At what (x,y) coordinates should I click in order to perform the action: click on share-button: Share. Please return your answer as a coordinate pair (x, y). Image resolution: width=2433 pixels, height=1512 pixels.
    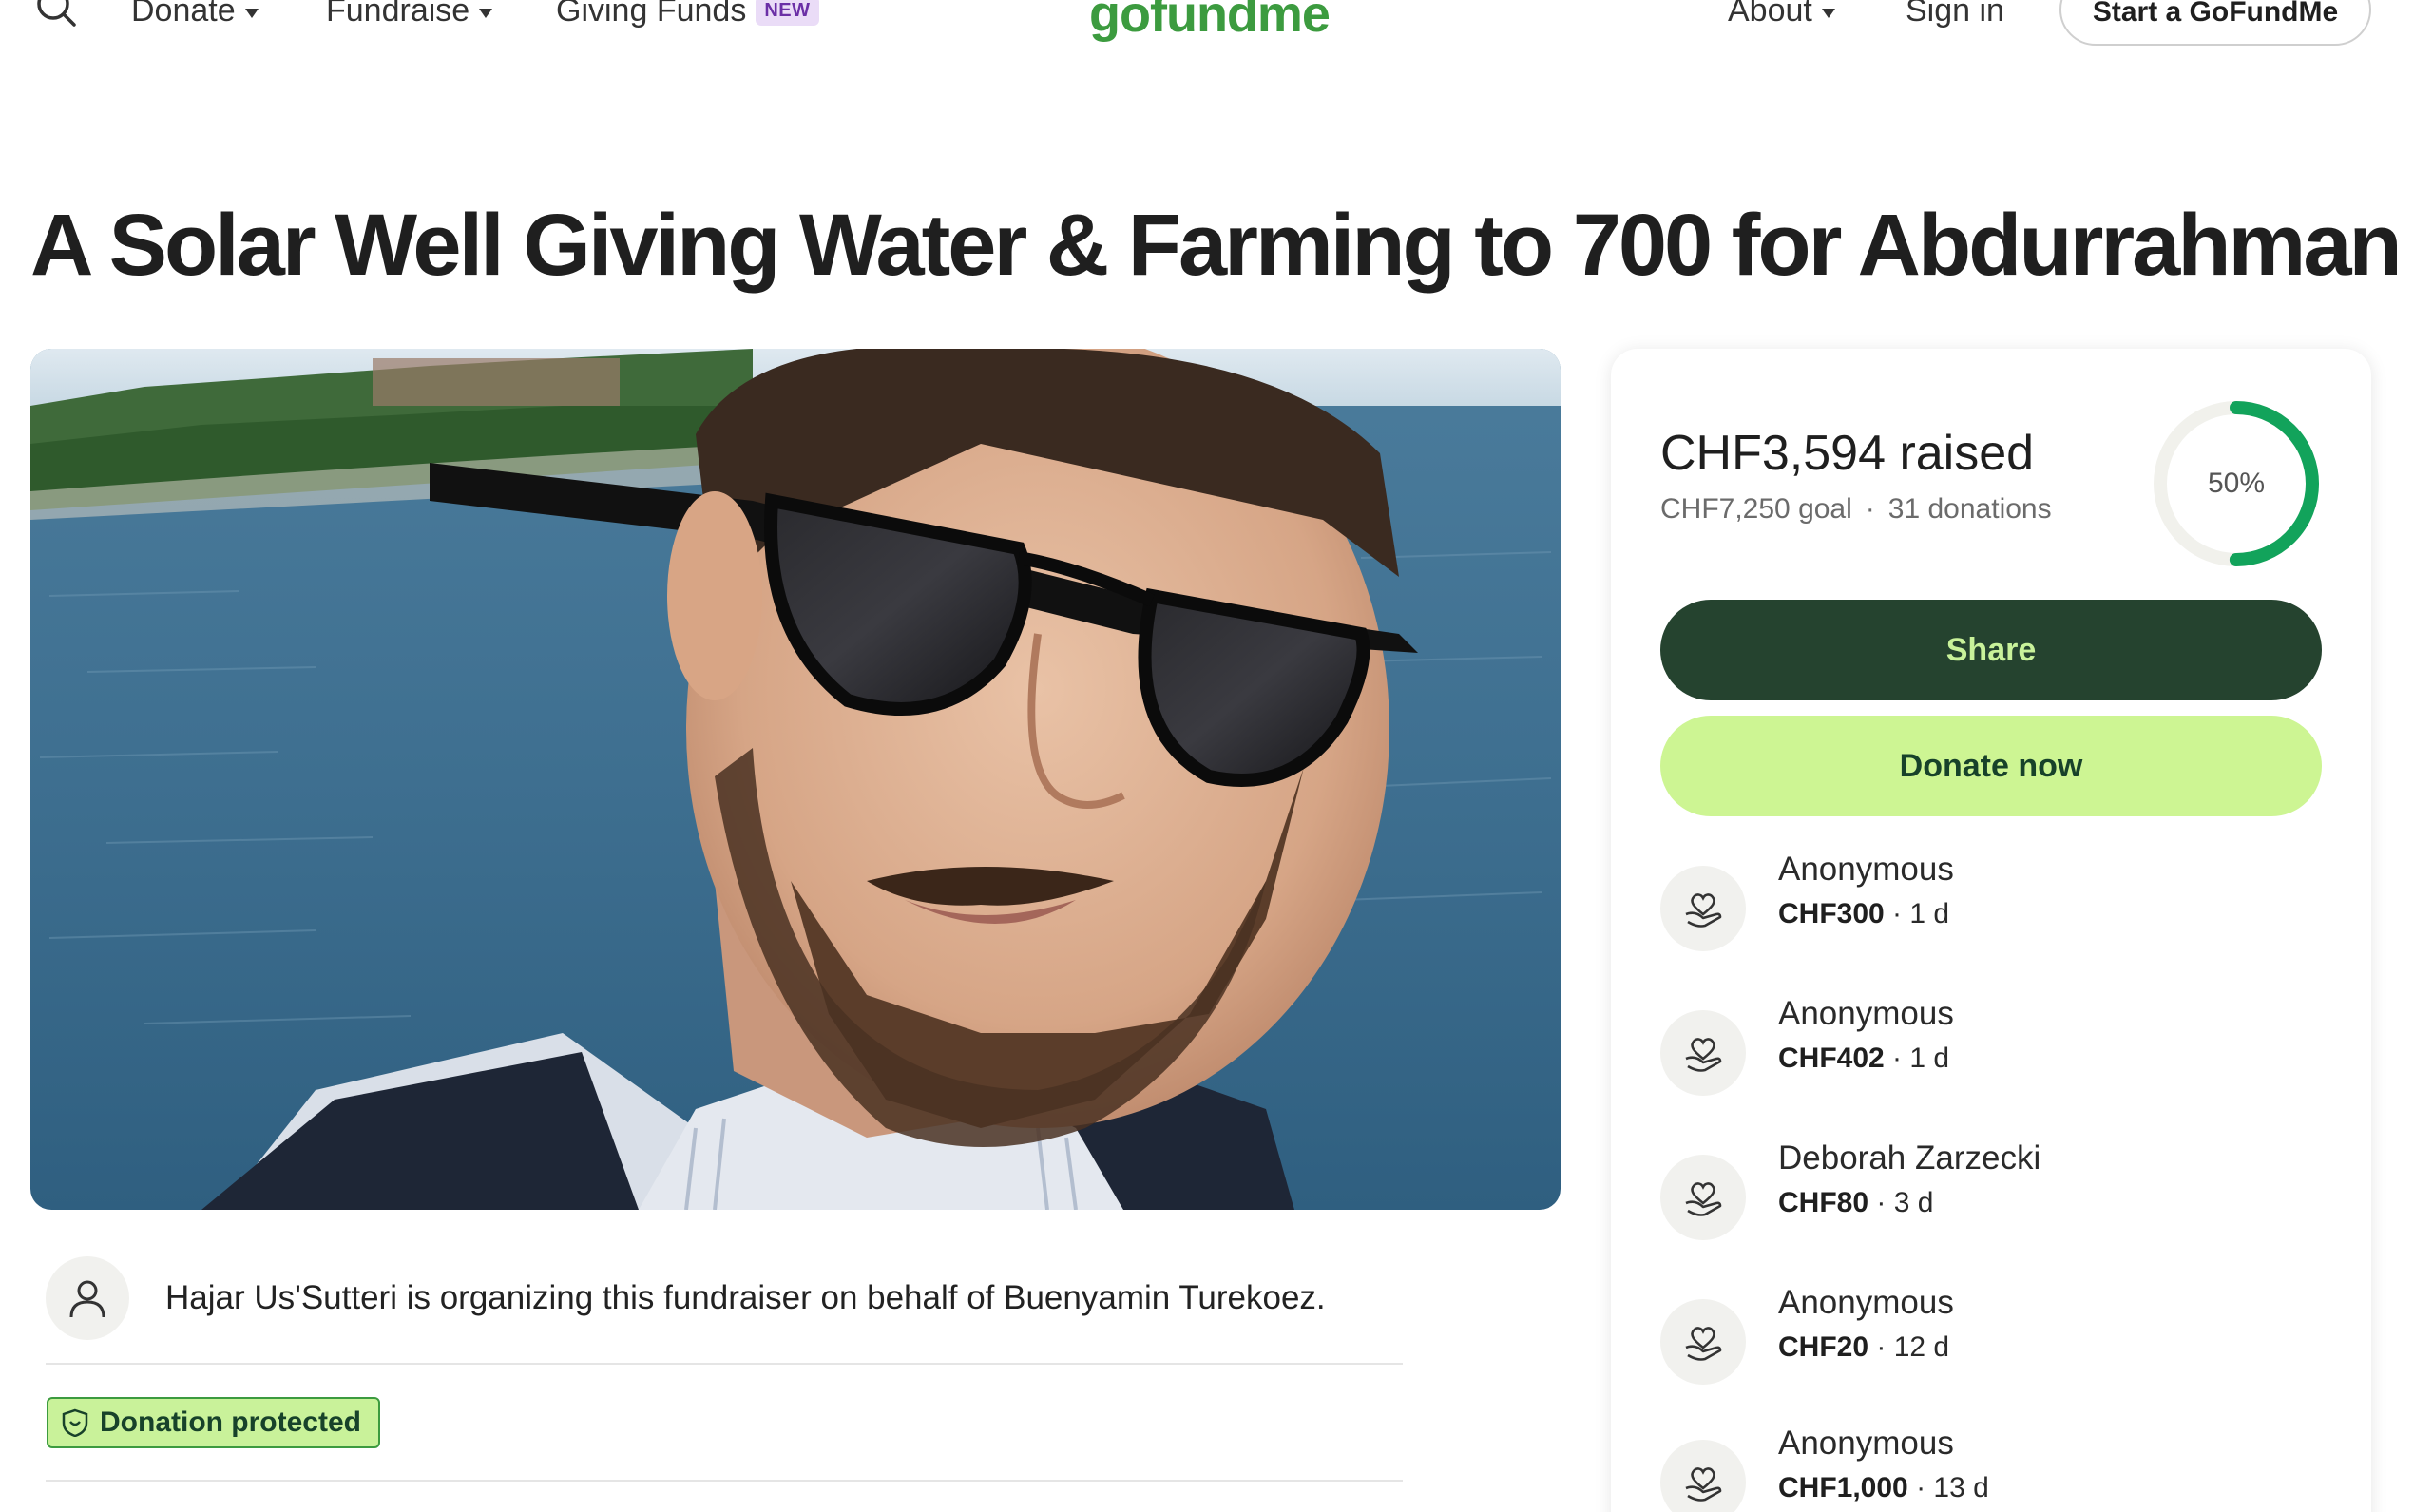
    Looking at the image, I should click on (1991, 650).